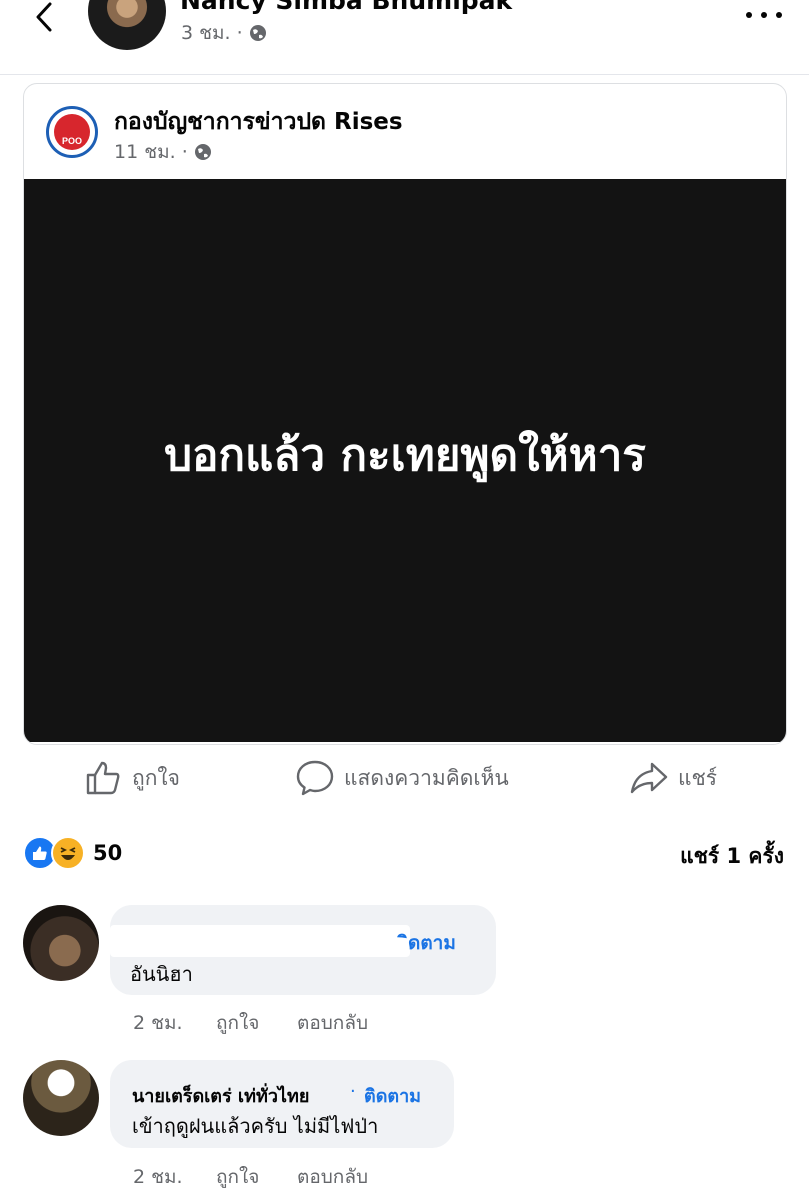 The image size is (809, 1200). What do you see at coordinates (426, 777) in the screenshot?
I see `comment-button-label: แสดงความคิดเห็น` at bounding box center [426, 777].